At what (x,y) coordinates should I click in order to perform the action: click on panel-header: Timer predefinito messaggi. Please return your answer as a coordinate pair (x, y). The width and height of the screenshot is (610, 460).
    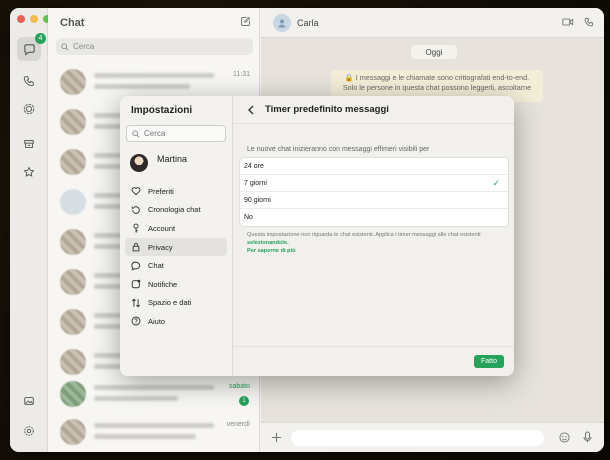
    Looking at the image, I should click on (373, 110).